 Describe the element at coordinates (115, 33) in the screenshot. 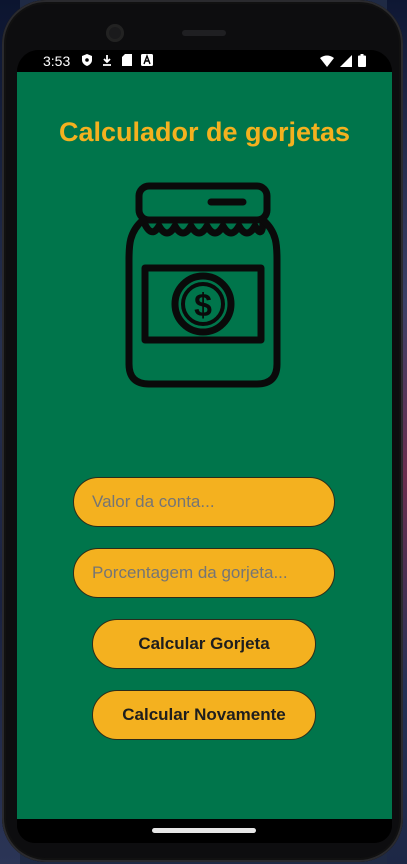

I see `front-camera` at that location.